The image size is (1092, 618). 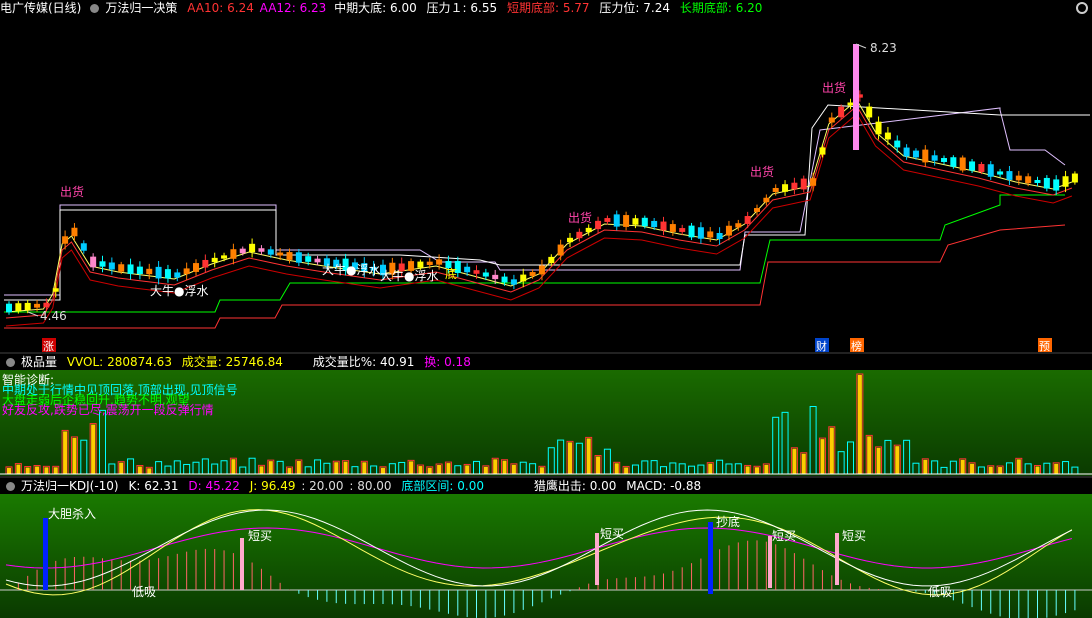 I want to click on diagnosis-line-3: 好友反攻,跌势已尽,震荡开一段反弹行情, so click(x=108, y=410).